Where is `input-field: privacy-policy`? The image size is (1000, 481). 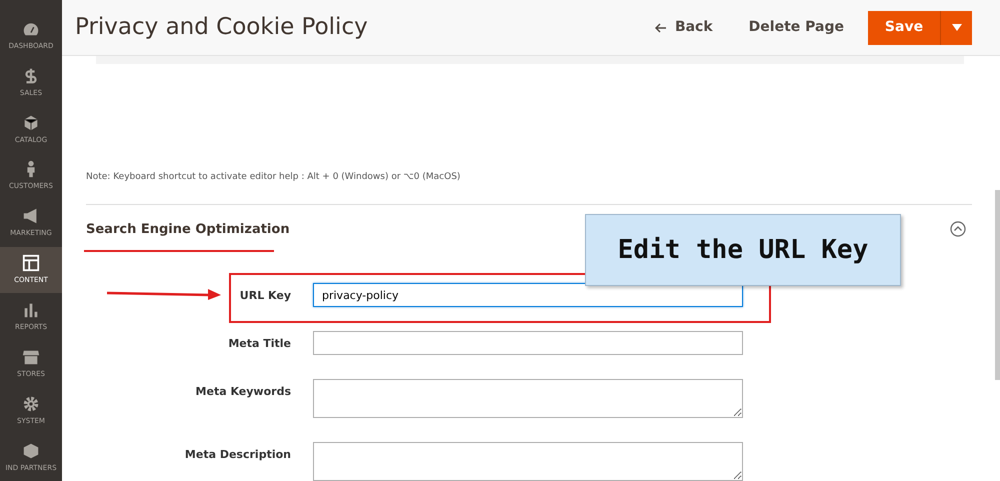 input-field: privacy-policy is located at coordinates (528, 295).